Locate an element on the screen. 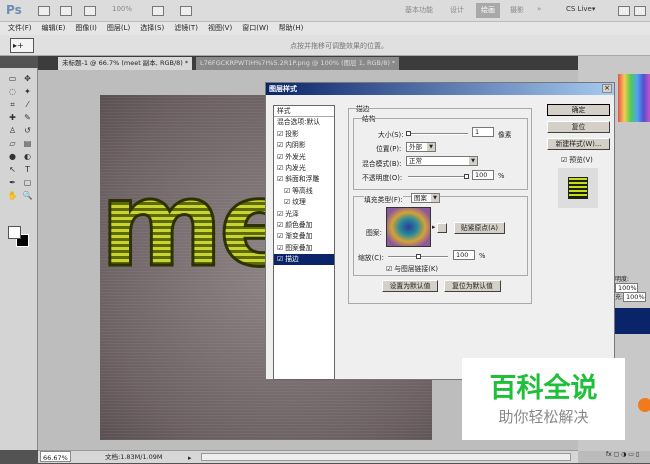  style-item: ☑ 图案叠加 is located at coordinates (304, 248).